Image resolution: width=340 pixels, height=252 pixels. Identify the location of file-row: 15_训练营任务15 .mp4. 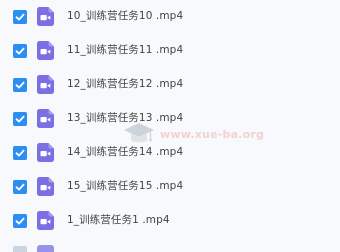
(170, 187).